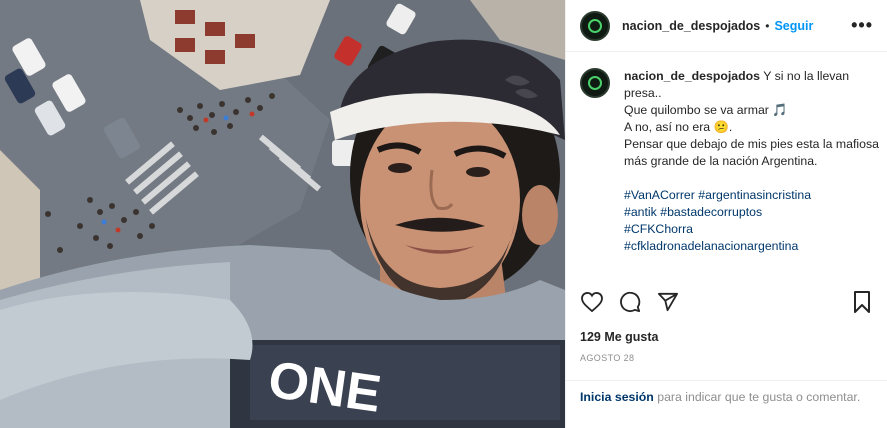 The image size is (887, 428). Describe the element at coordinates (668, 302) in the screenshot. I see `share-icon` at that location.